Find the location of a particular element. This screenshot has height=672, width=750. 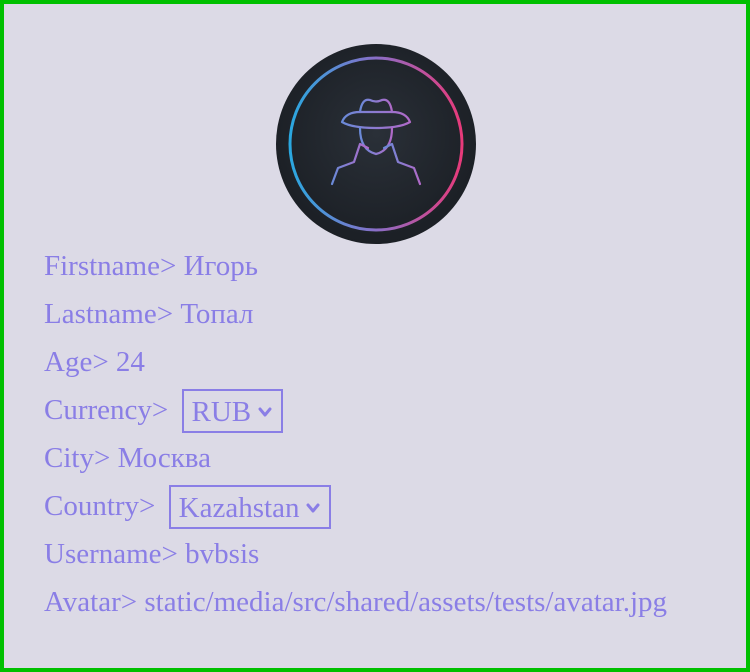

firstname-label: Firstname> is located at coordinates (110, 266).